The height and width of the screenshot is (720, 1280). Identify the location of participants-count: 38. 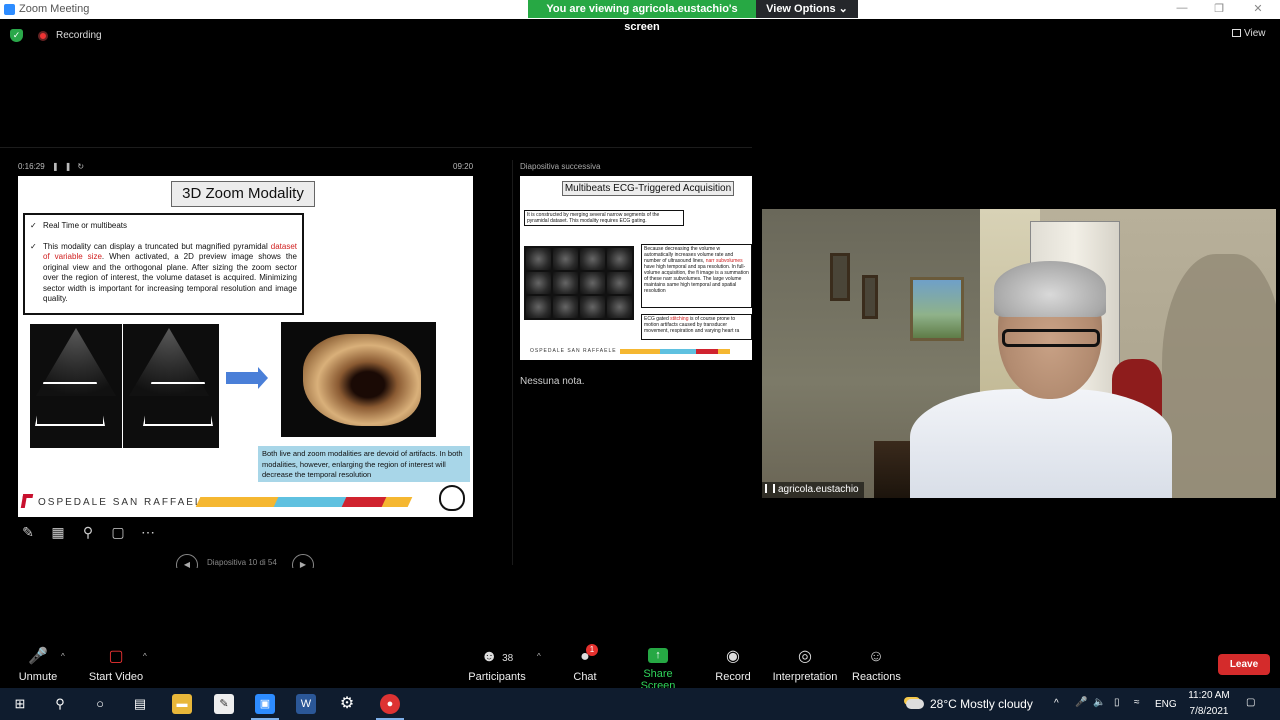
(508, 658).